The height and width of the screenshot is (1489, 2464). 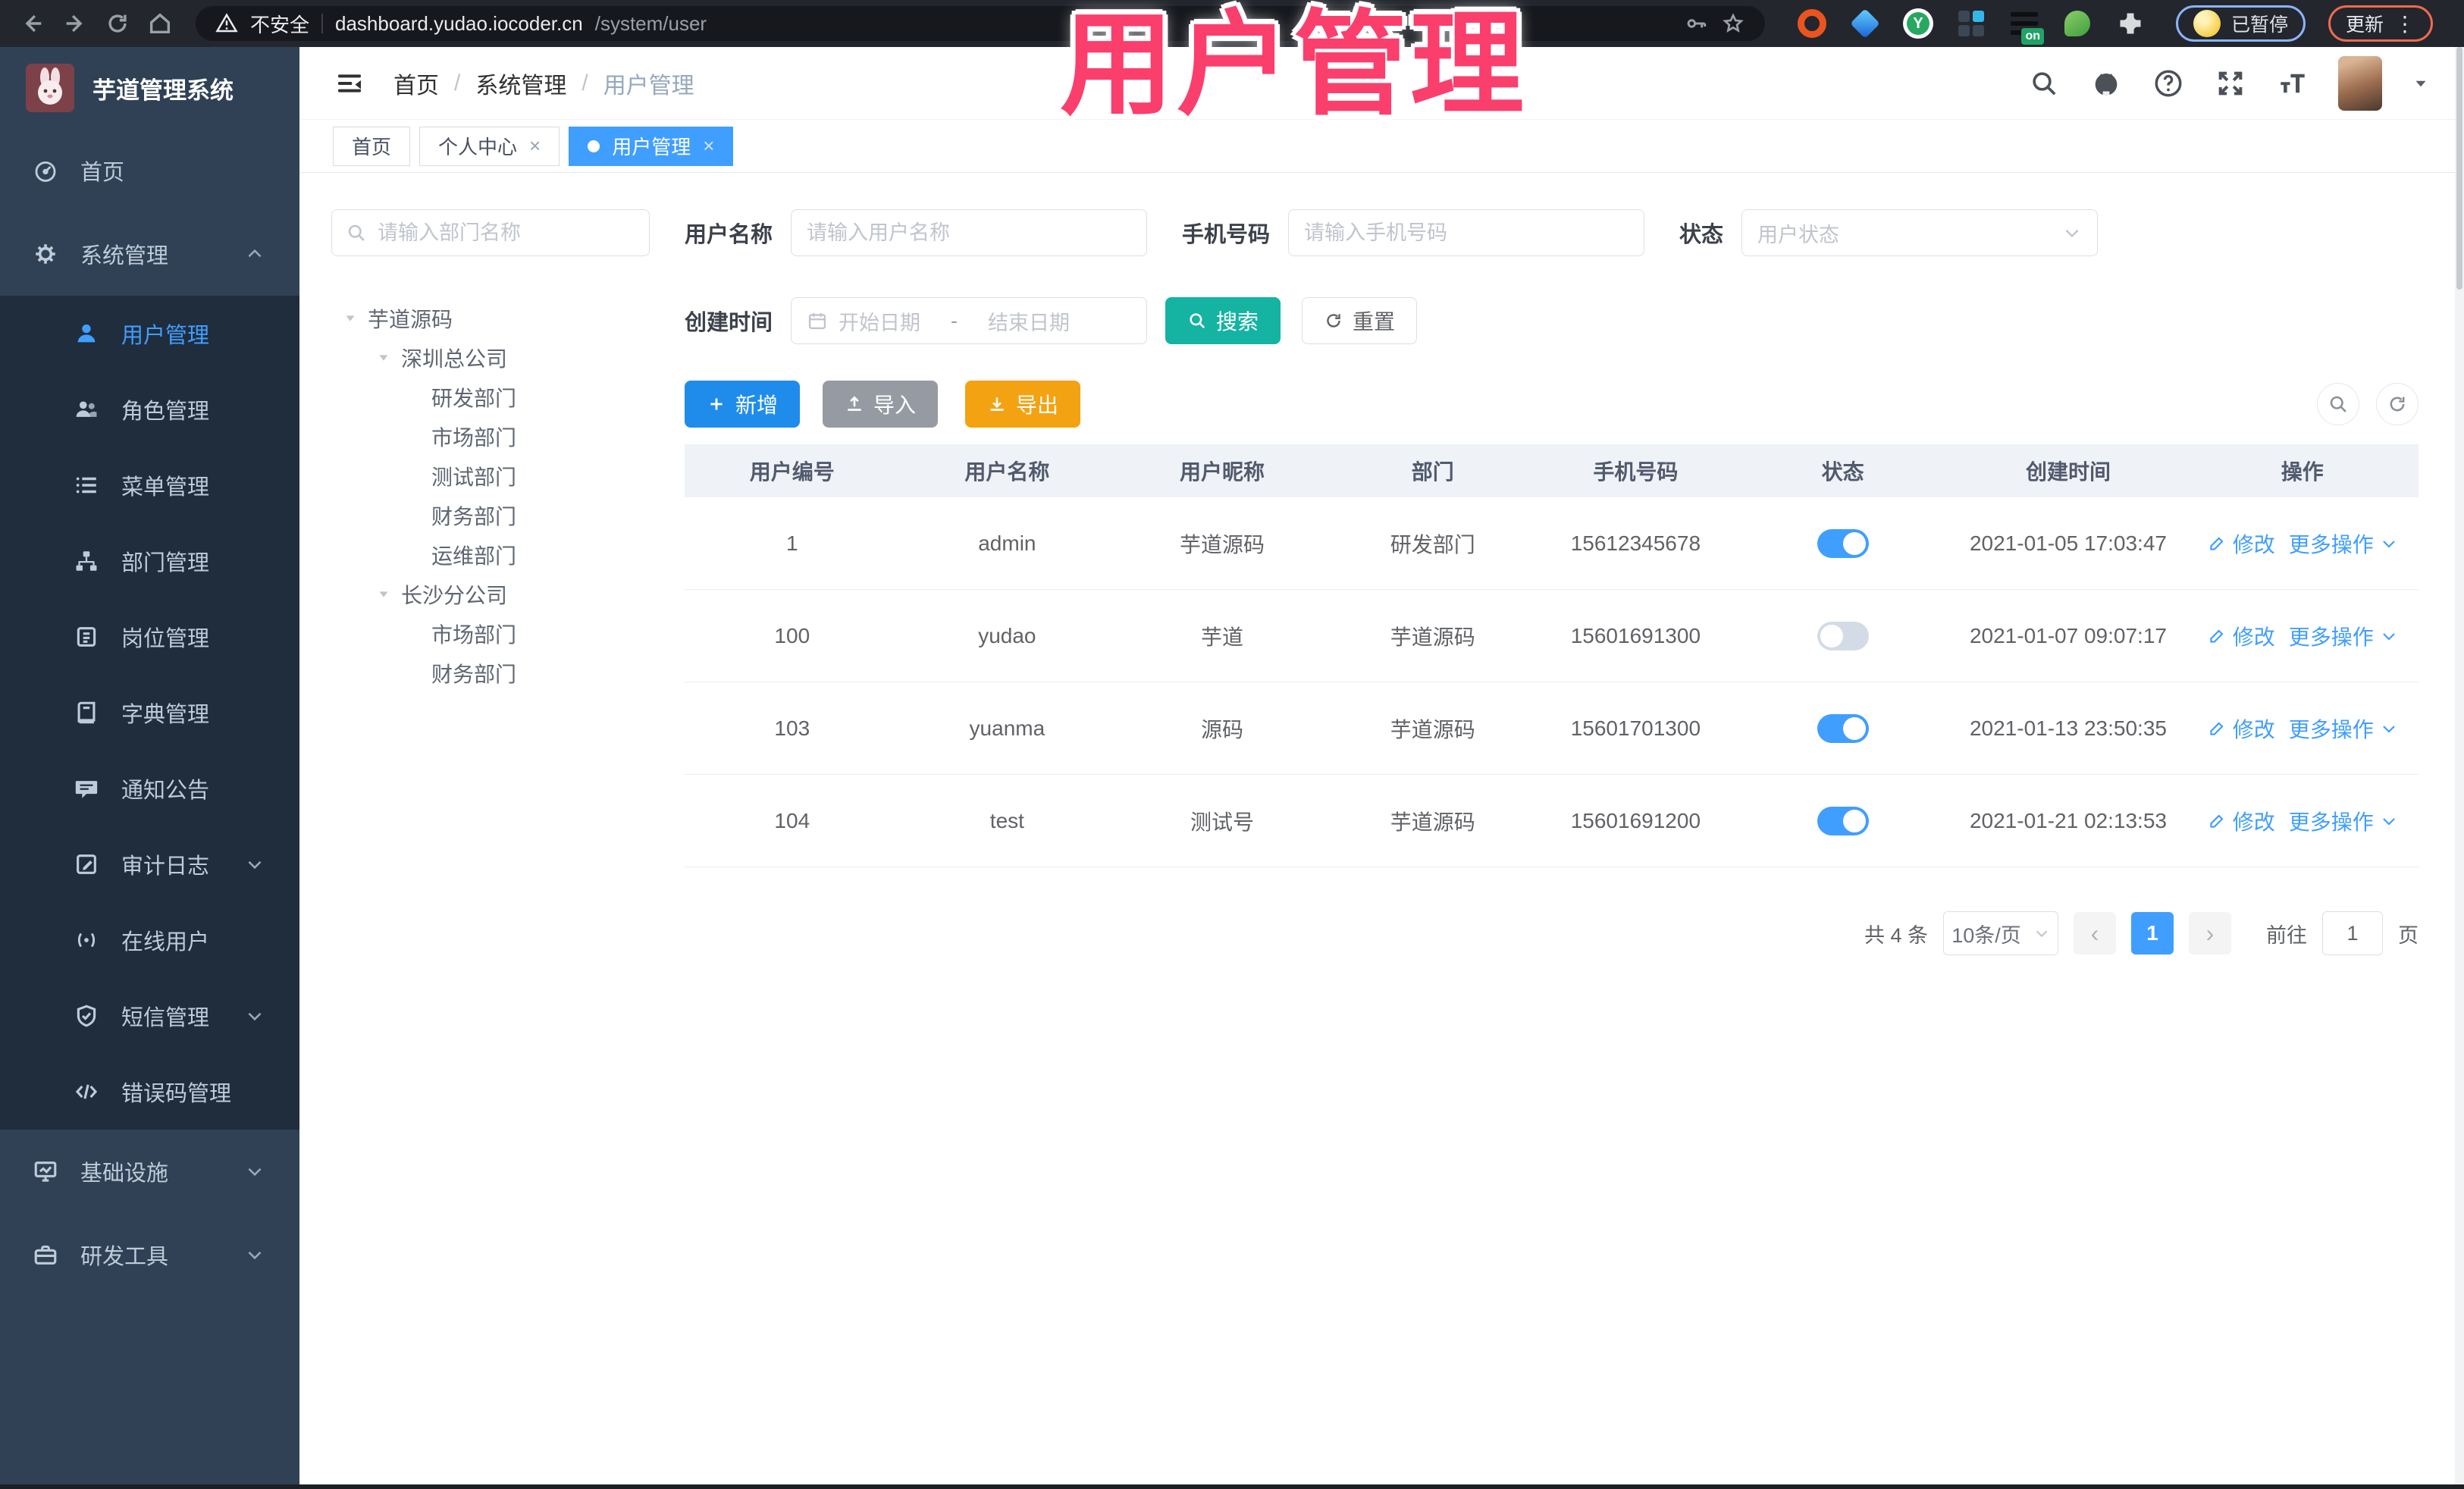 What do you see at coordinates (2397, 404) in the screenshot?
I see `refresh-button` at bounding box center [2397, 404].